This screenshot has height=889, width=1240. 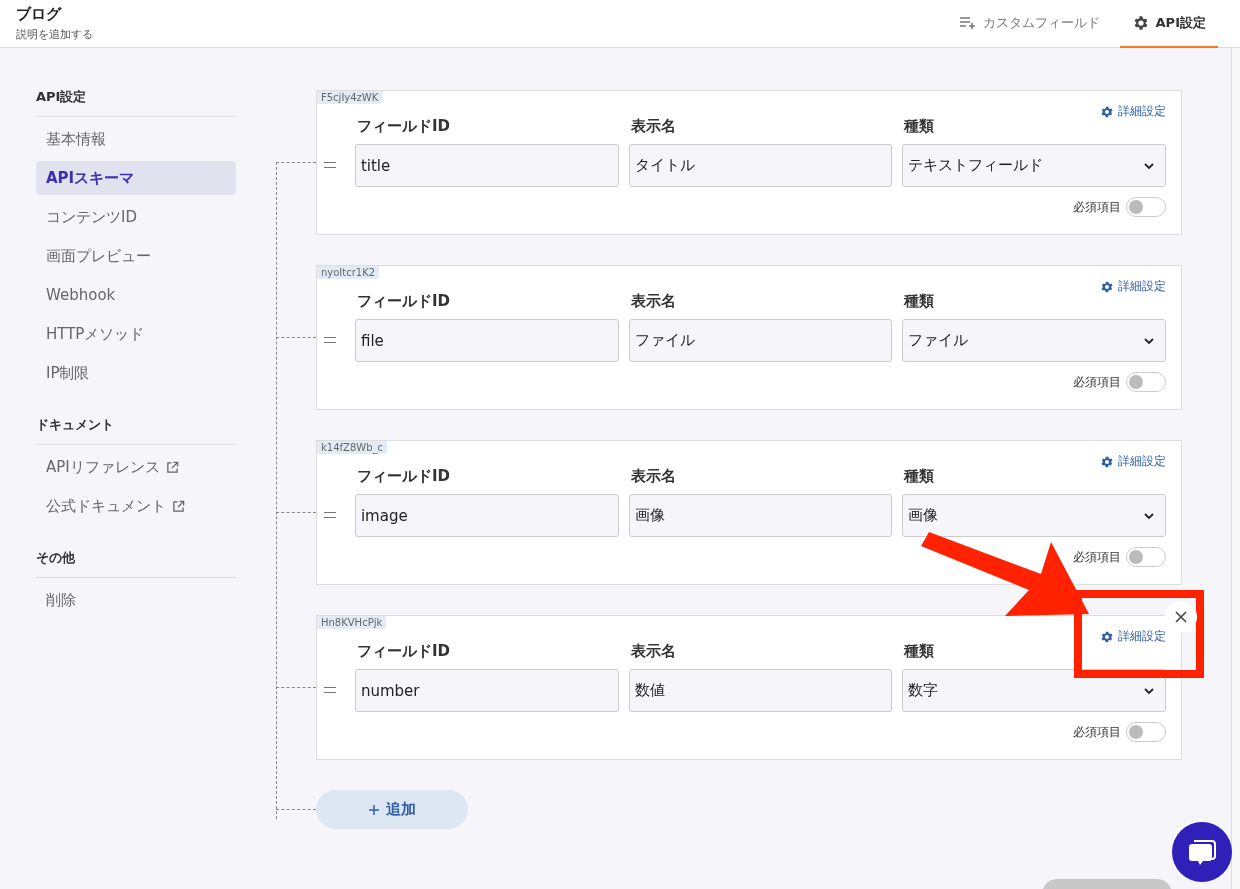 What do you see at coordinates (486, 340) in the screenshot?
I see `input-field: file` at bounding box center [486, 340].